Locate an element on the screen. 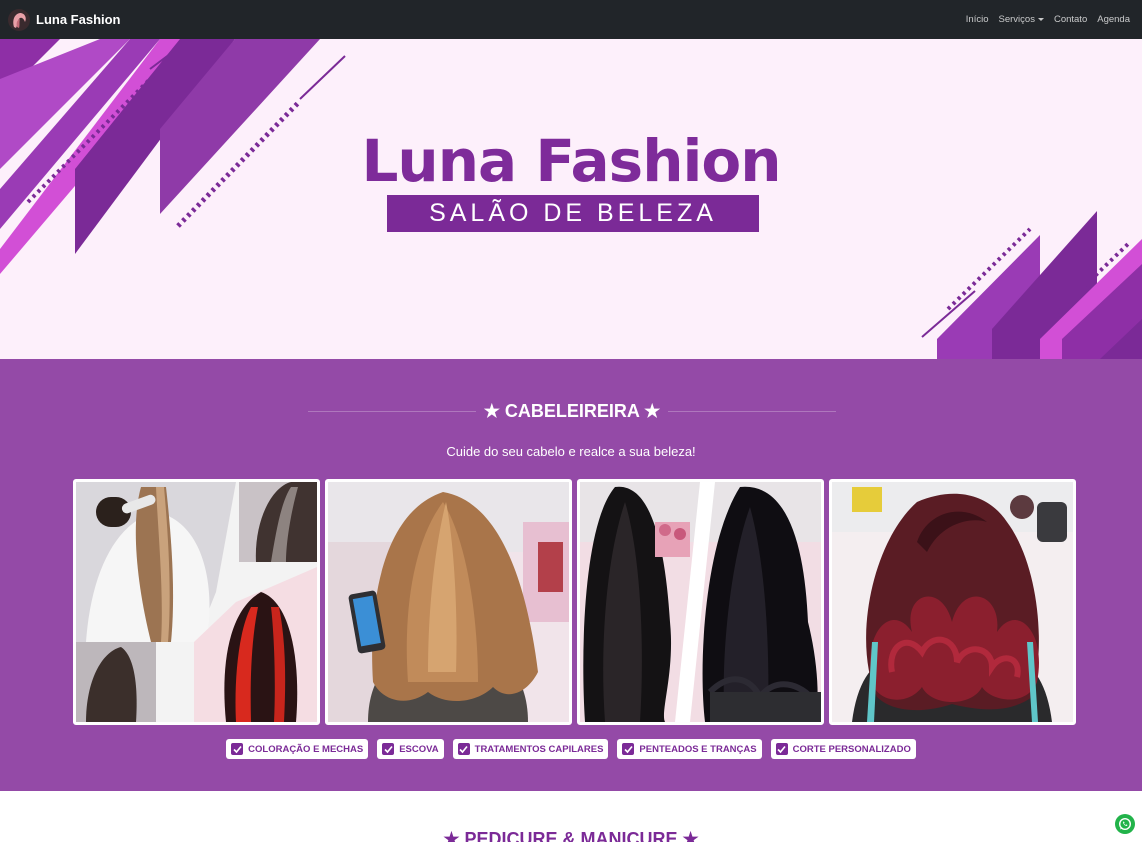  service-tag-label: TRATAMENTOS CAPILARES is located at coordinates (539, 749).